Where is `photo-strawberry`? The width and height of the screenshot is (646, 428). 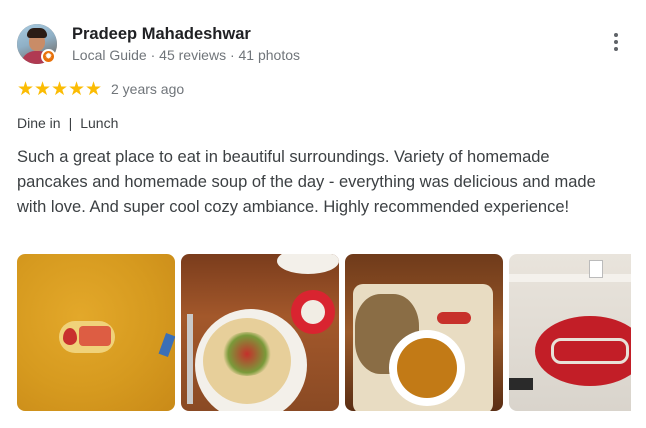 photo-strawberry is located at coordinates (70, 336).